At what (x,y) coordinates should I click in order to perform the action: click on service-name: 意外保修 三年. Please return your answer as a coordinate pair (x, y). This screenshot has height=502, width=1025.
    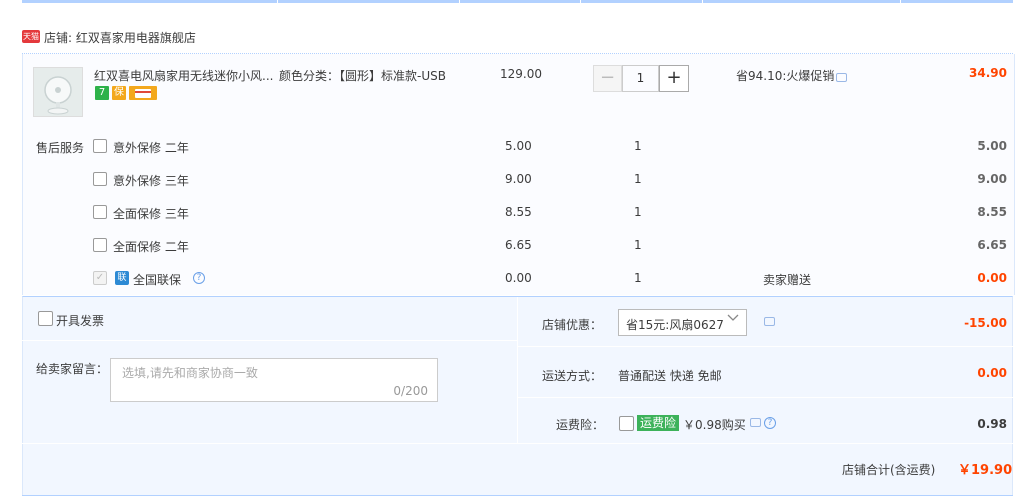
    Looking at the image, I should click on (151, 181).